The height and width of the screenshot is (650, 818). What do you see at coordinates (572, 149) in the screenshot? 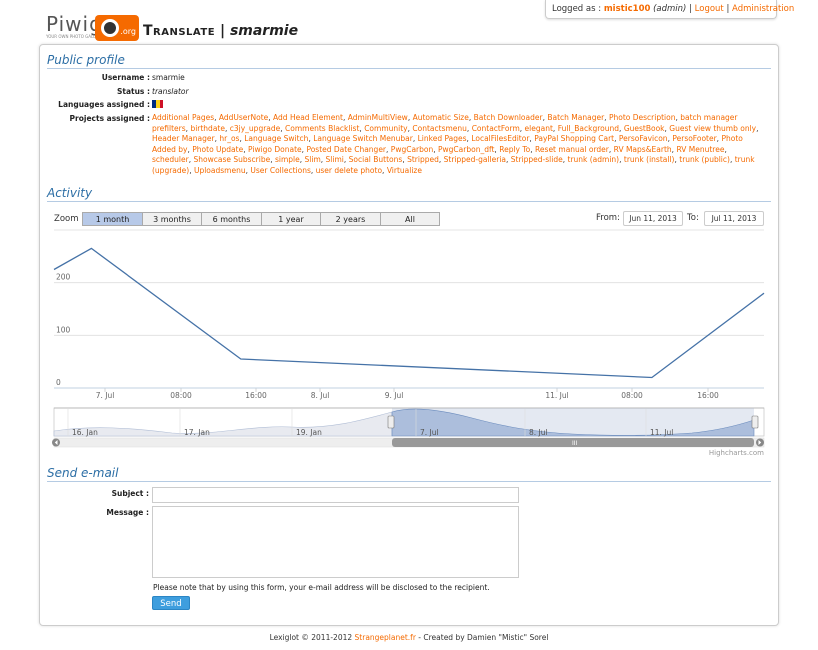
I see `project-link: Reset manual order` at bounding box center [572, 149].